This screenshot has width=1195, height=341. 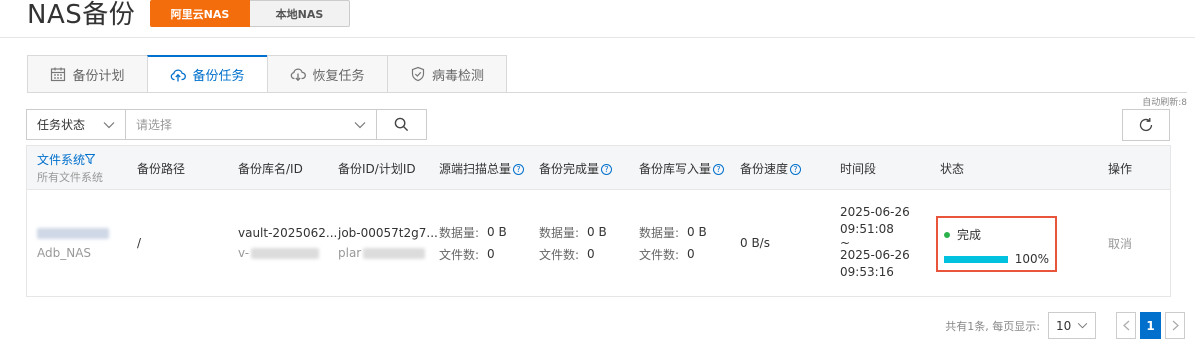 I want to click on column-label: 状态, so click(x=952, y=168).